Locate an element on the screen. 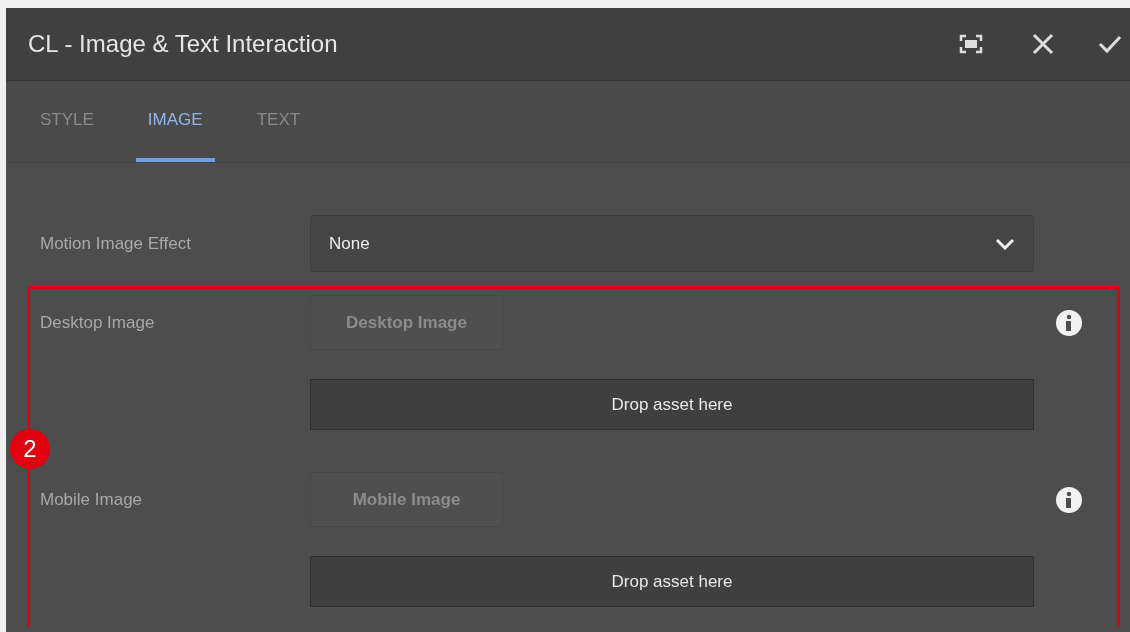  tab: STYLE is located at coordinates (67, 121).